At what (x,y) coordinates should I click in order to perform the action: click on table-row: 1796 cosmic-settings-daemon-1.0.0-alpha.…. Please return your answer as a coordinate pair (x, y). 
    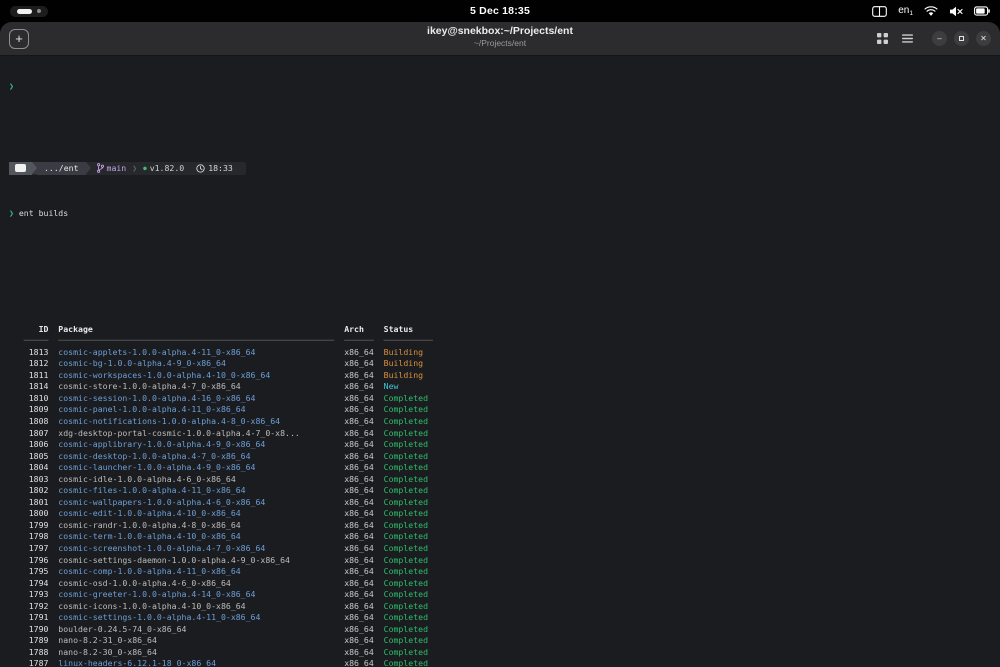
    Looking at the image, I should click on (500, 561).